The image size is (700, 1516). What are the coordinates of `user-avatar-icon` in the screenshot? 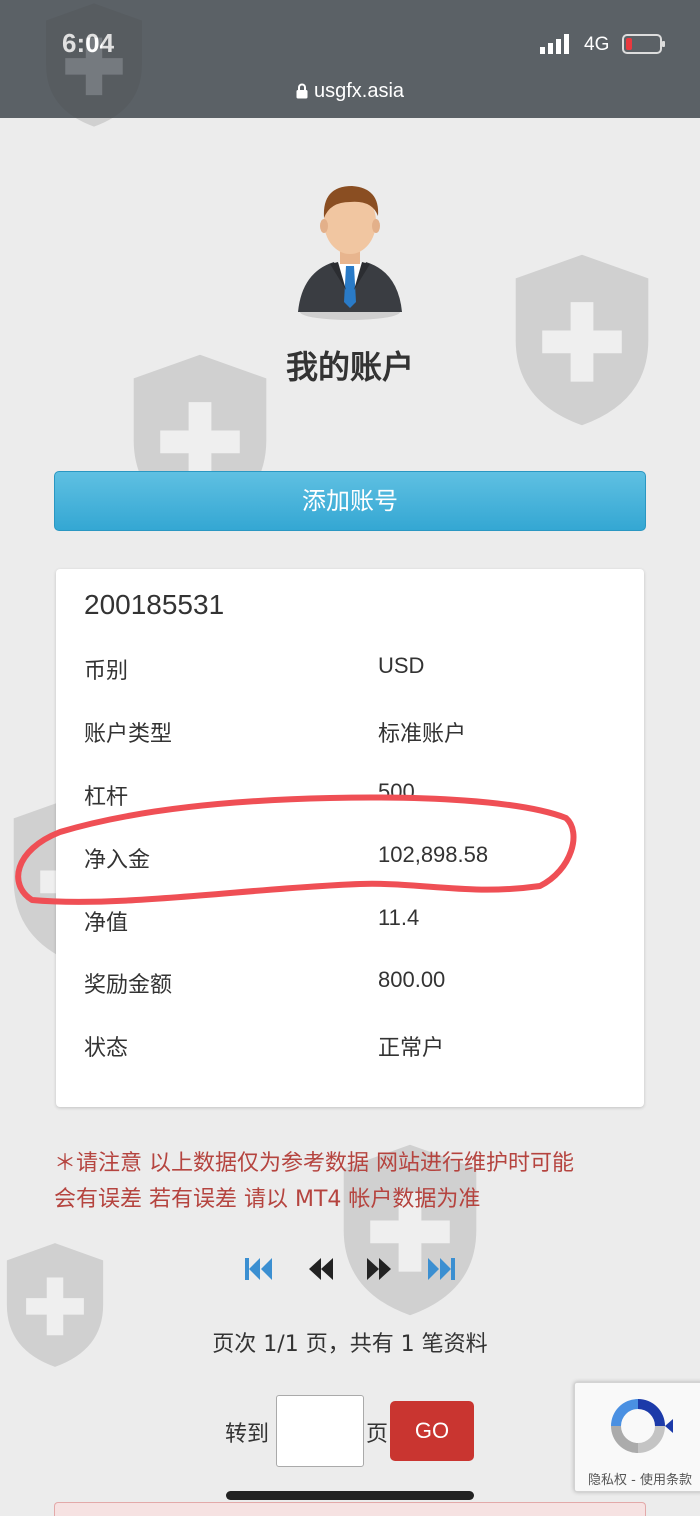 It's located at (350, 253).